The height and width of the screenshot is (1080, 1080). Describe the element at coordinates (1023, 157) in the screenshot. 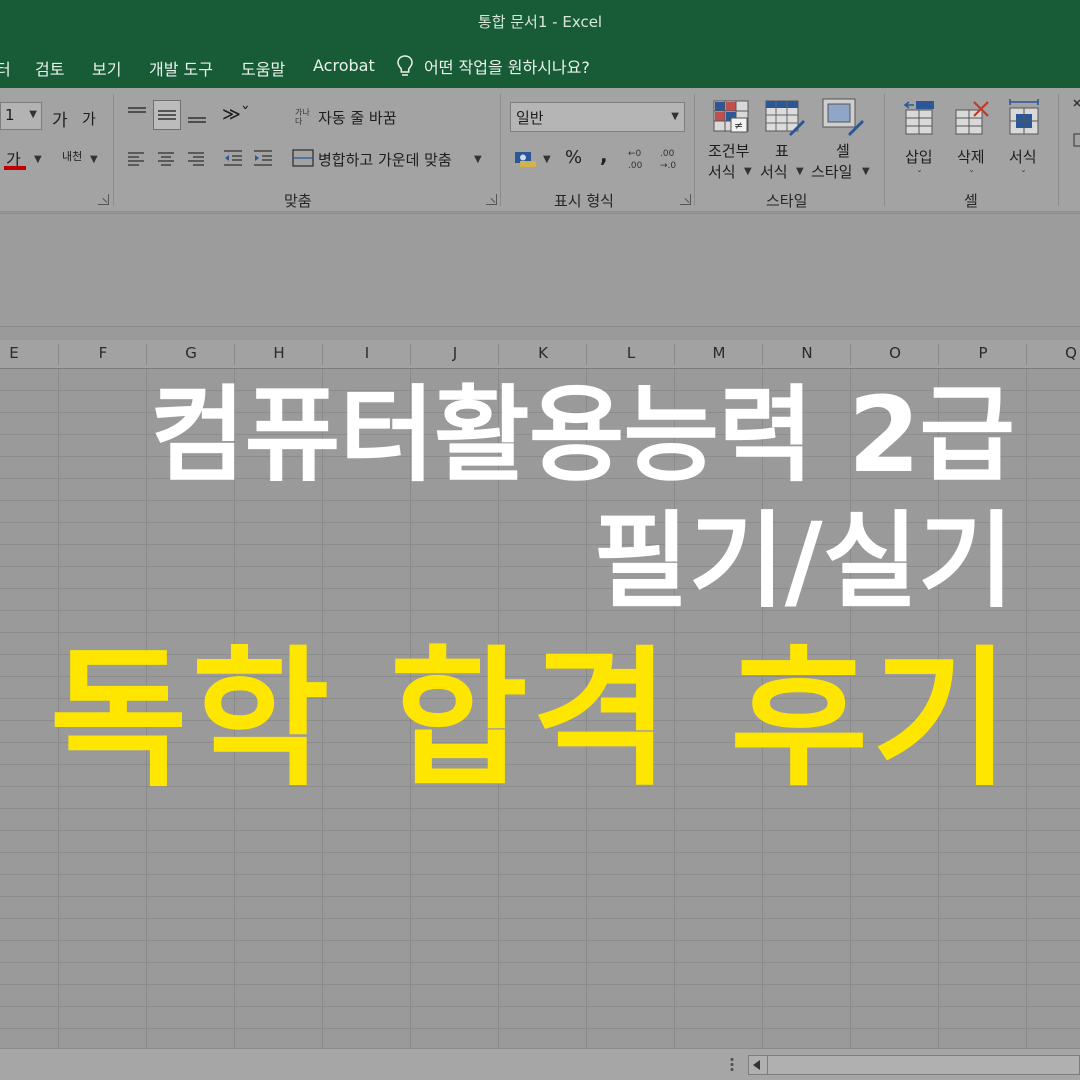

I see `format-label: 서식` at that location.